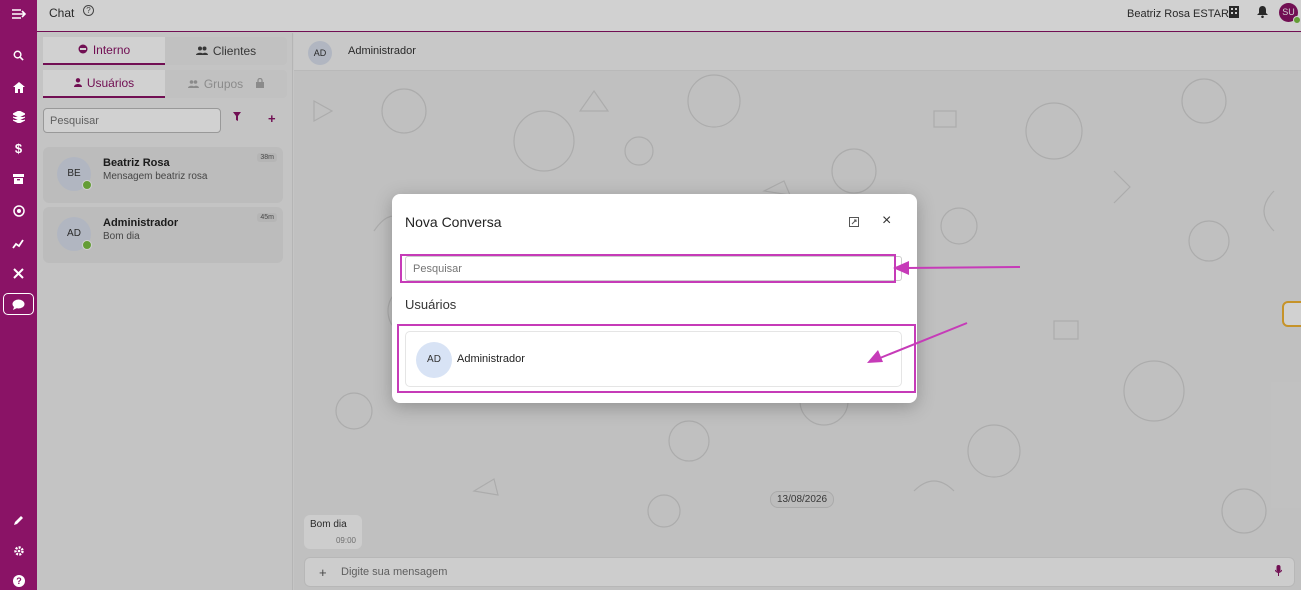 The height and width of the screenshot is (590, 1301). I want to click on layers-icon, so click(18, 117).